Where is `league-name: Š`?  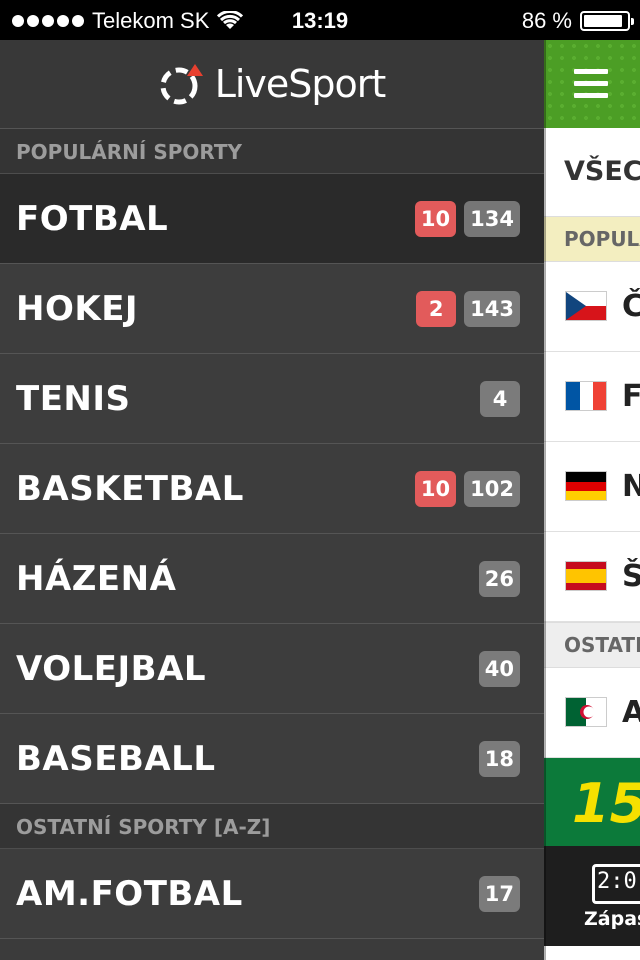
league-name: Š is located at coordinates (631, 576).